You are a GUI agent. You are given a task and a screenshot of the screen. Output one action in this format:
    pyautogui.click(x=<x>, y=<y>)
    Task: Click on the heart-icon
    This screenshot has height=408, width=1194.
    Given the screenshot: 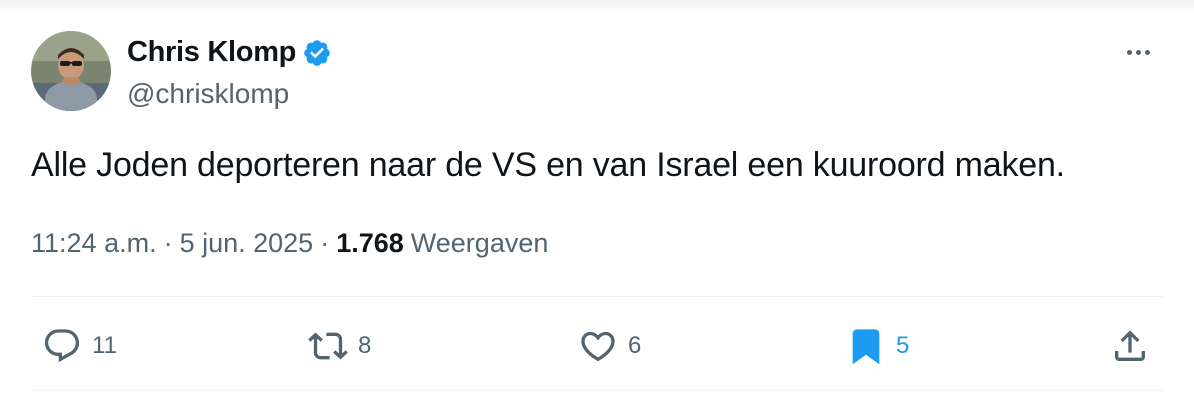 What is the action you would take?
    pyautogui.click(x=598, y=346)
    